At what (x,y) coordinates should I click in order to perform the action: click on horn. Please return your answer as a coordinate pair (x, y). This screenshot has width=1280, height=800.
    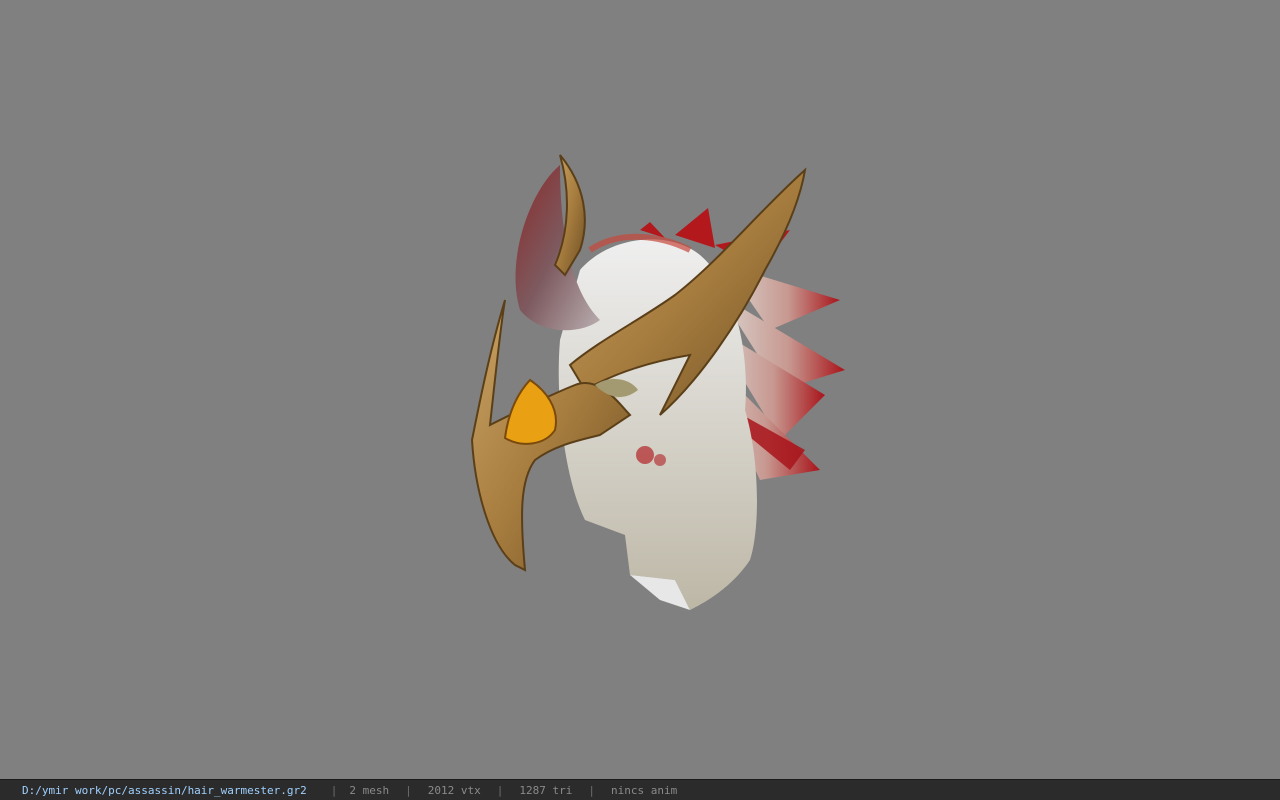
    Looking at the image, I should click on (557, 248).